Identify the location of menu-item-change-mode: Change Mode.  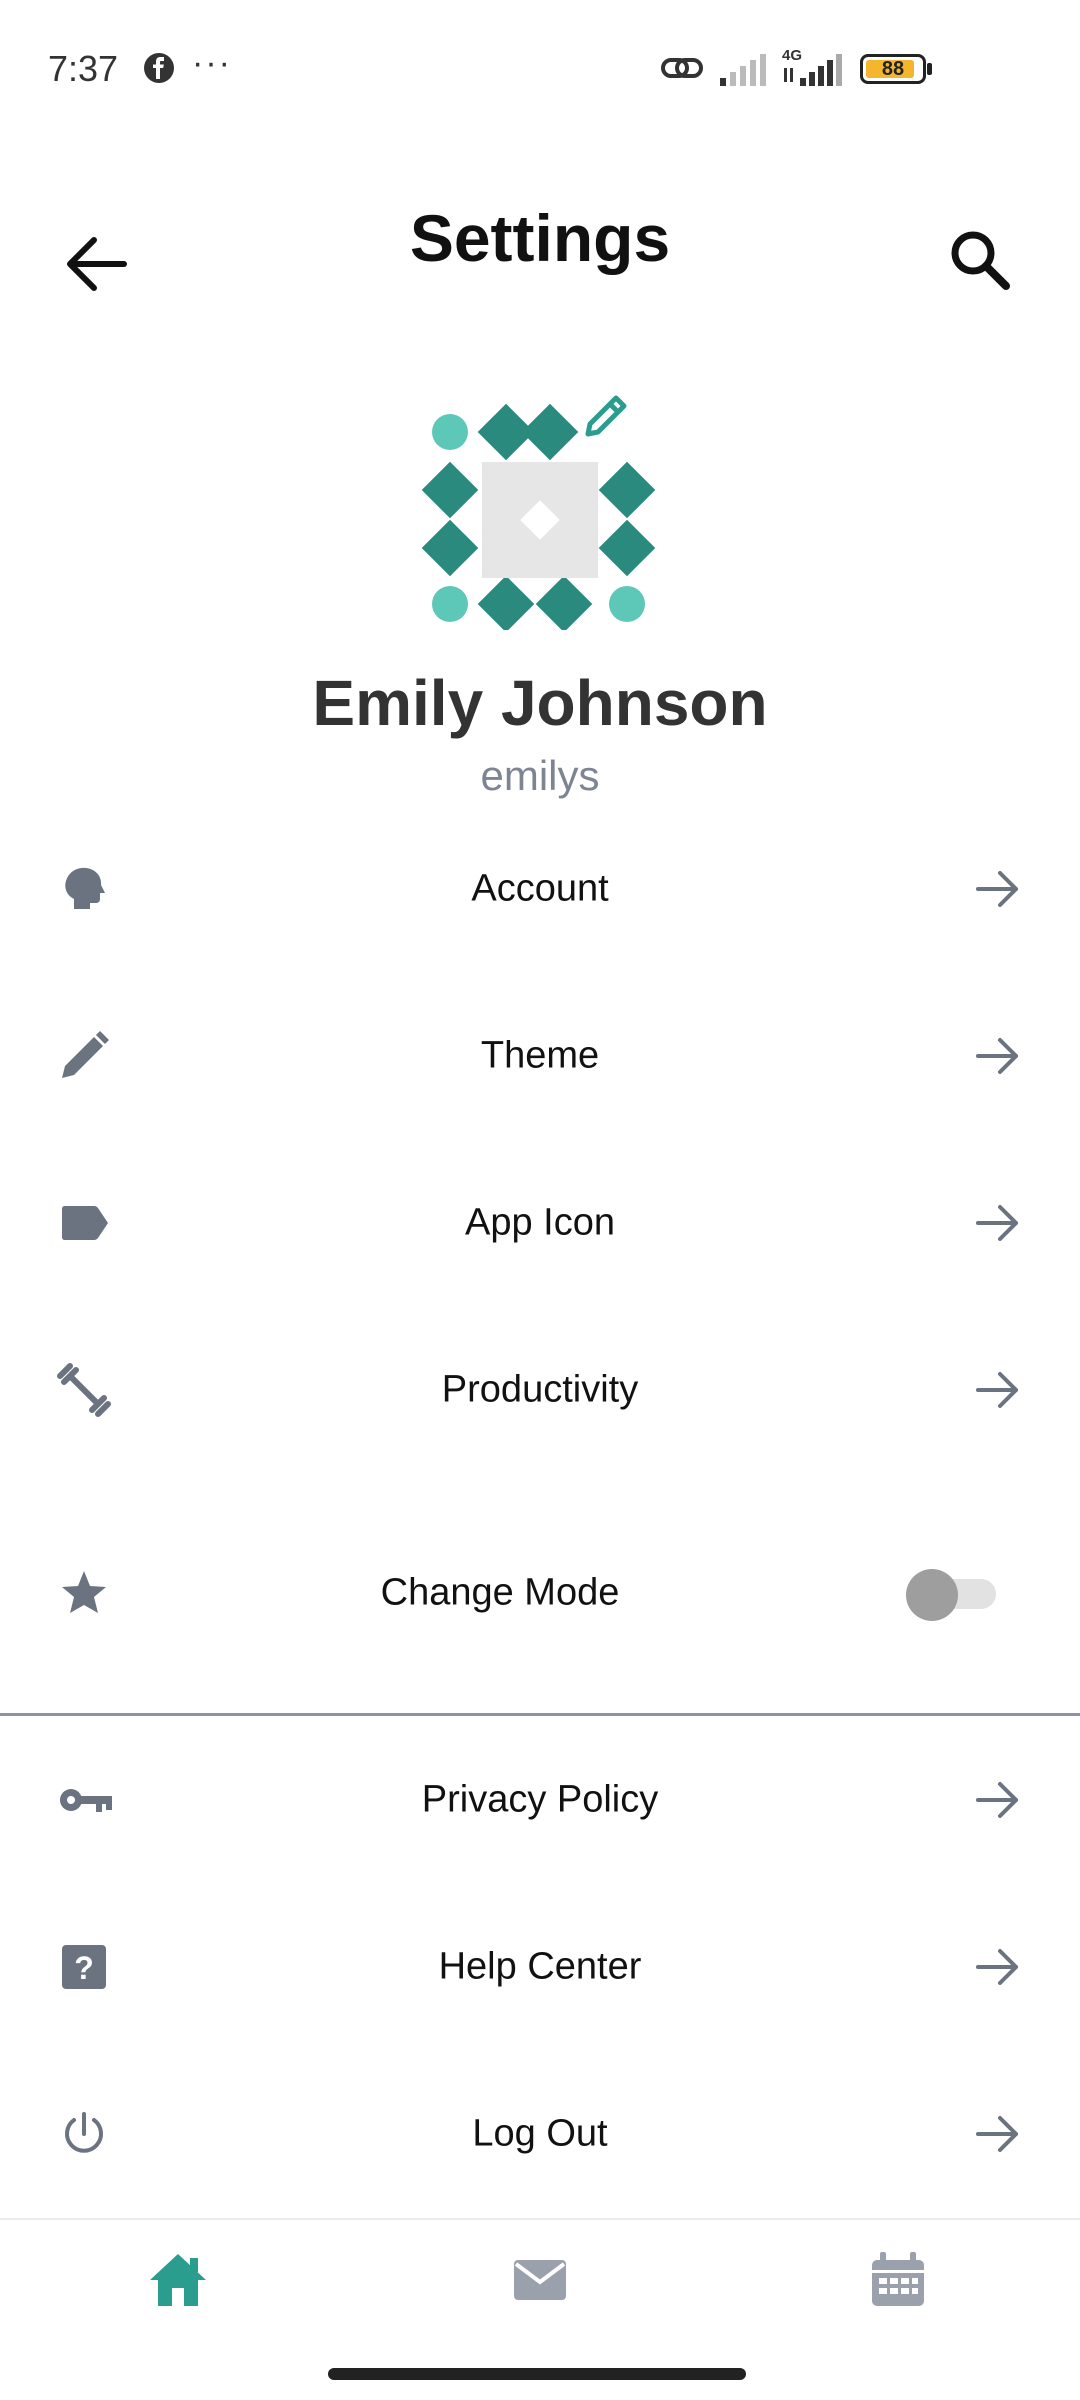
(540, 1593).